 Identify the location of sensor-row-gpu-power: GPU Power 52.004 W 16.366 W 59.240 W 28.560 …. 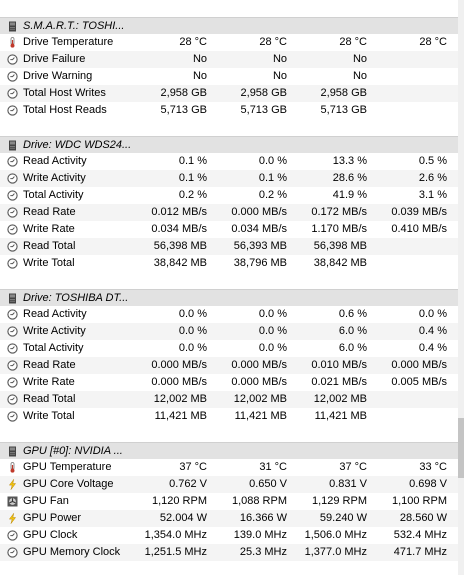
(229, 518).